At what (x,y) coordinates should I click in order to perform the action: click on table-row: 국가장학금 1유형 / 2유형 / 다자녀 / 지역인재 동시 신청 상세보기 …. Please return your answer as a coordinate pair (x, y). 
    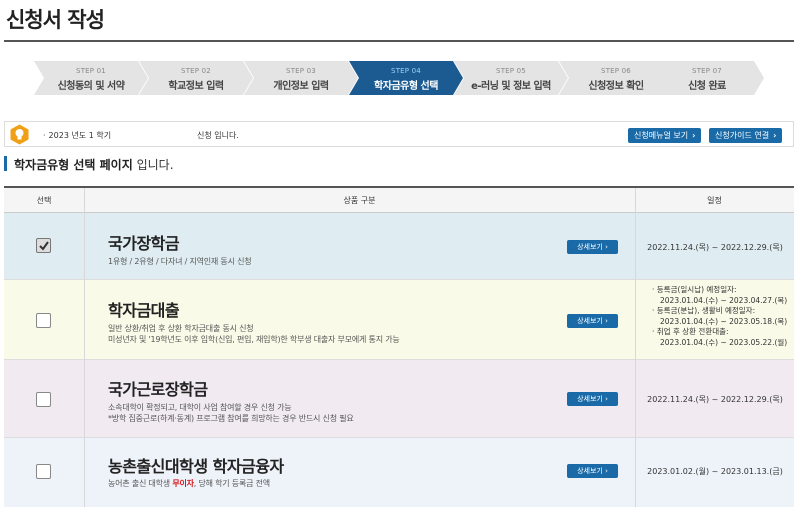
    Looking at the image, I should click on (399, 246).